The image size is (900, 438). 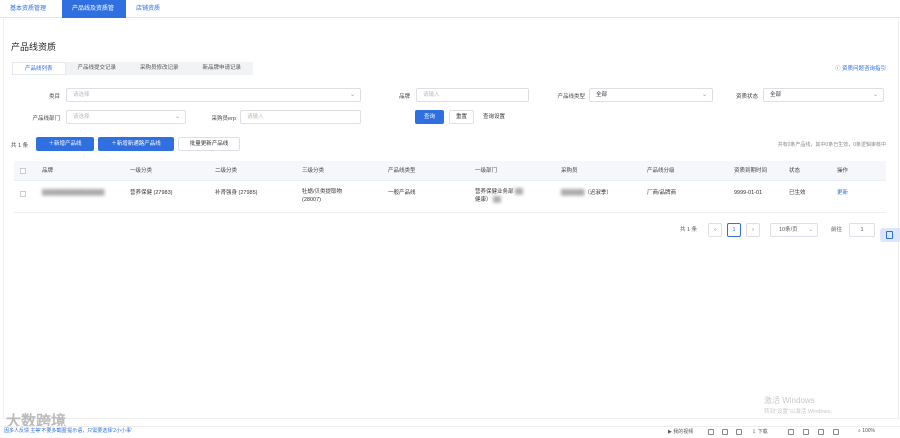 I want to click on total-count: 共 1 条, so click(x=20, y=146).